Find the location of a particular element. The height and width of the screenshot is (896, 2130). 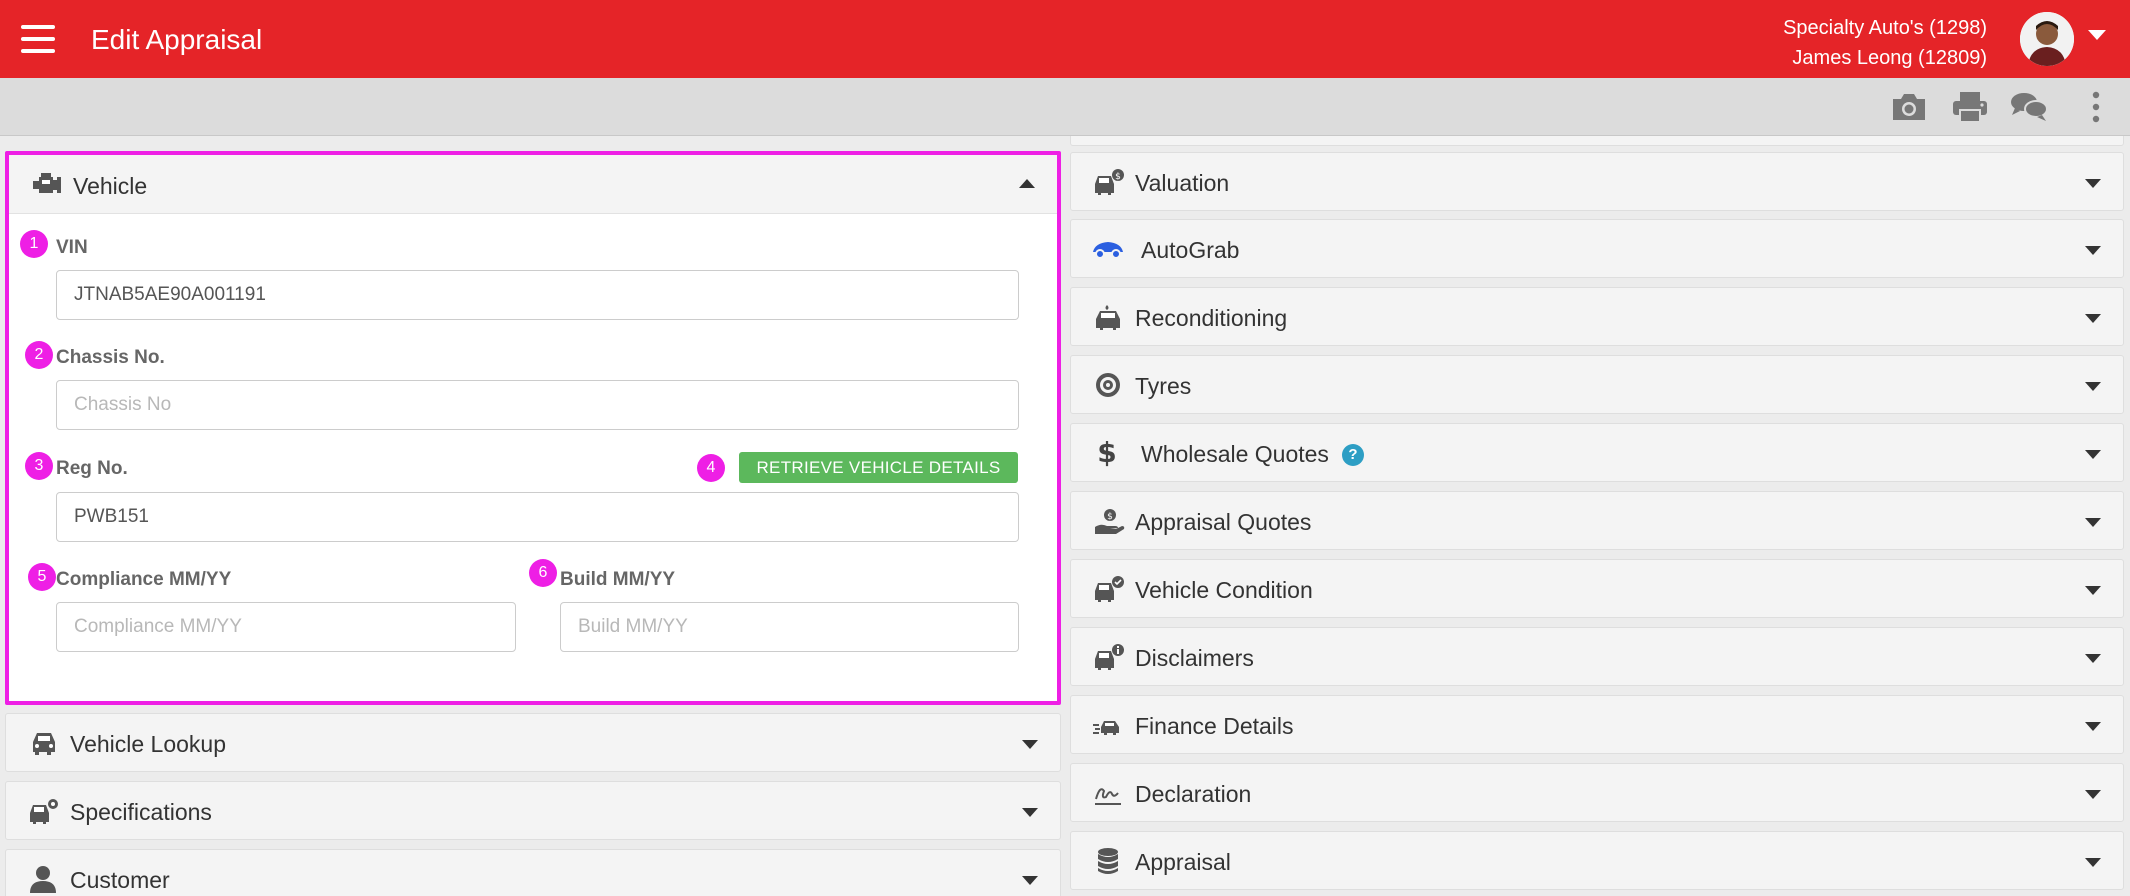

camera-icon is located at coordinates (1909, 107).